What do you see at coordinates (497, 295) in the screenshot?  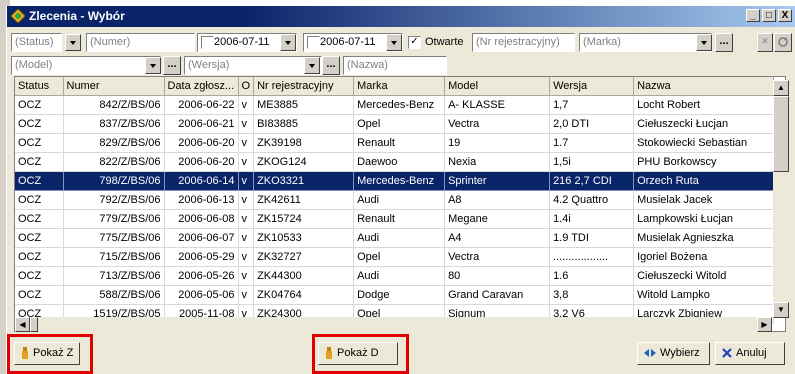 I see `table-cell: Grand Caravan` at bounding box center [497, 295].